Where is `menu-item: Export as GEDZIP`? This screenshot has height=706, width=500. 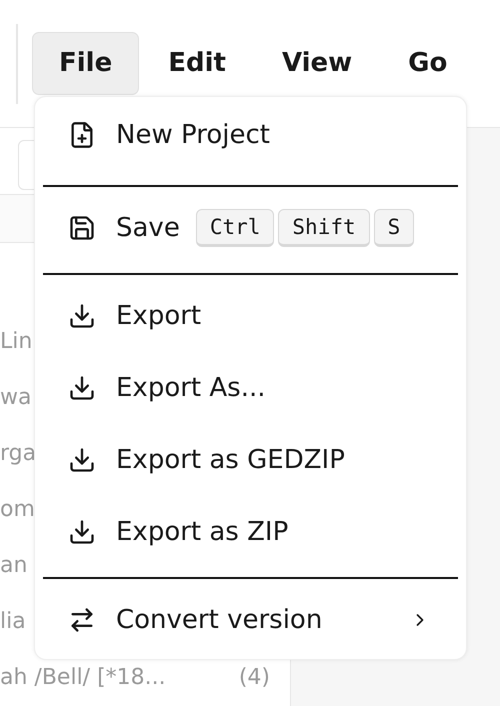
menu-item: Export as GEDZIP is located at coordinates (250, 460).